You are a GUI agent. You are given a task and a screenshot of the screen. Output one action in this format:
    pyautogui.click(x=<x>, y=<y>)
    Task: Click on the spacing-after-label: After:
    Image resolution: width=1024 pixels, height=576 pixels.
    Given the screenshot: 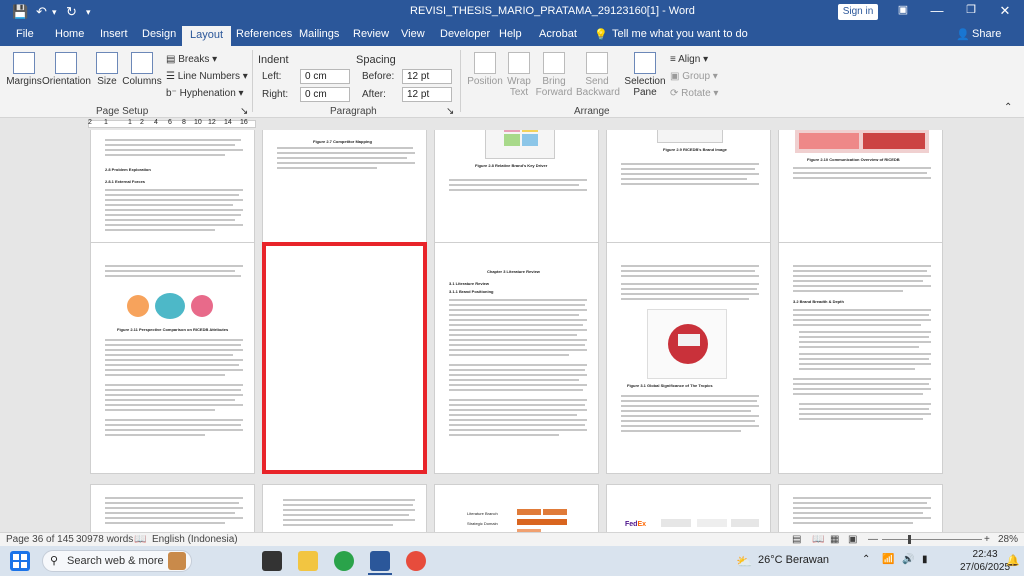 What is the action you would take?
    pyautogui.click(x=374, y=94)
    